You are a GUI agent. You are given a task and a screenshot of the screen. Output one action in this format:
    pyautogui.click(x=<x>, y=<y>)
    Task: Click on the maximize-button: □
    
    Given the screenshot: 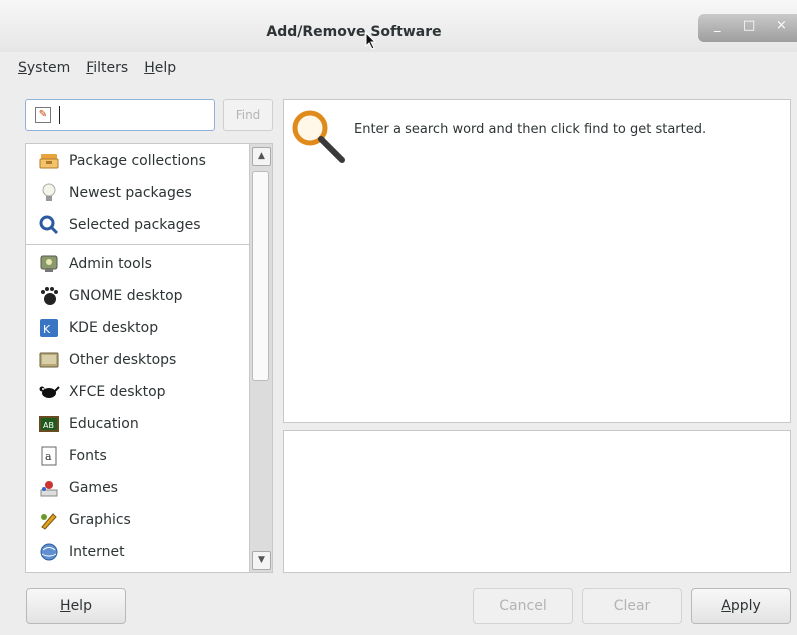 What is the action you would take?
    pyautogui.click(x=749, y=25)
    